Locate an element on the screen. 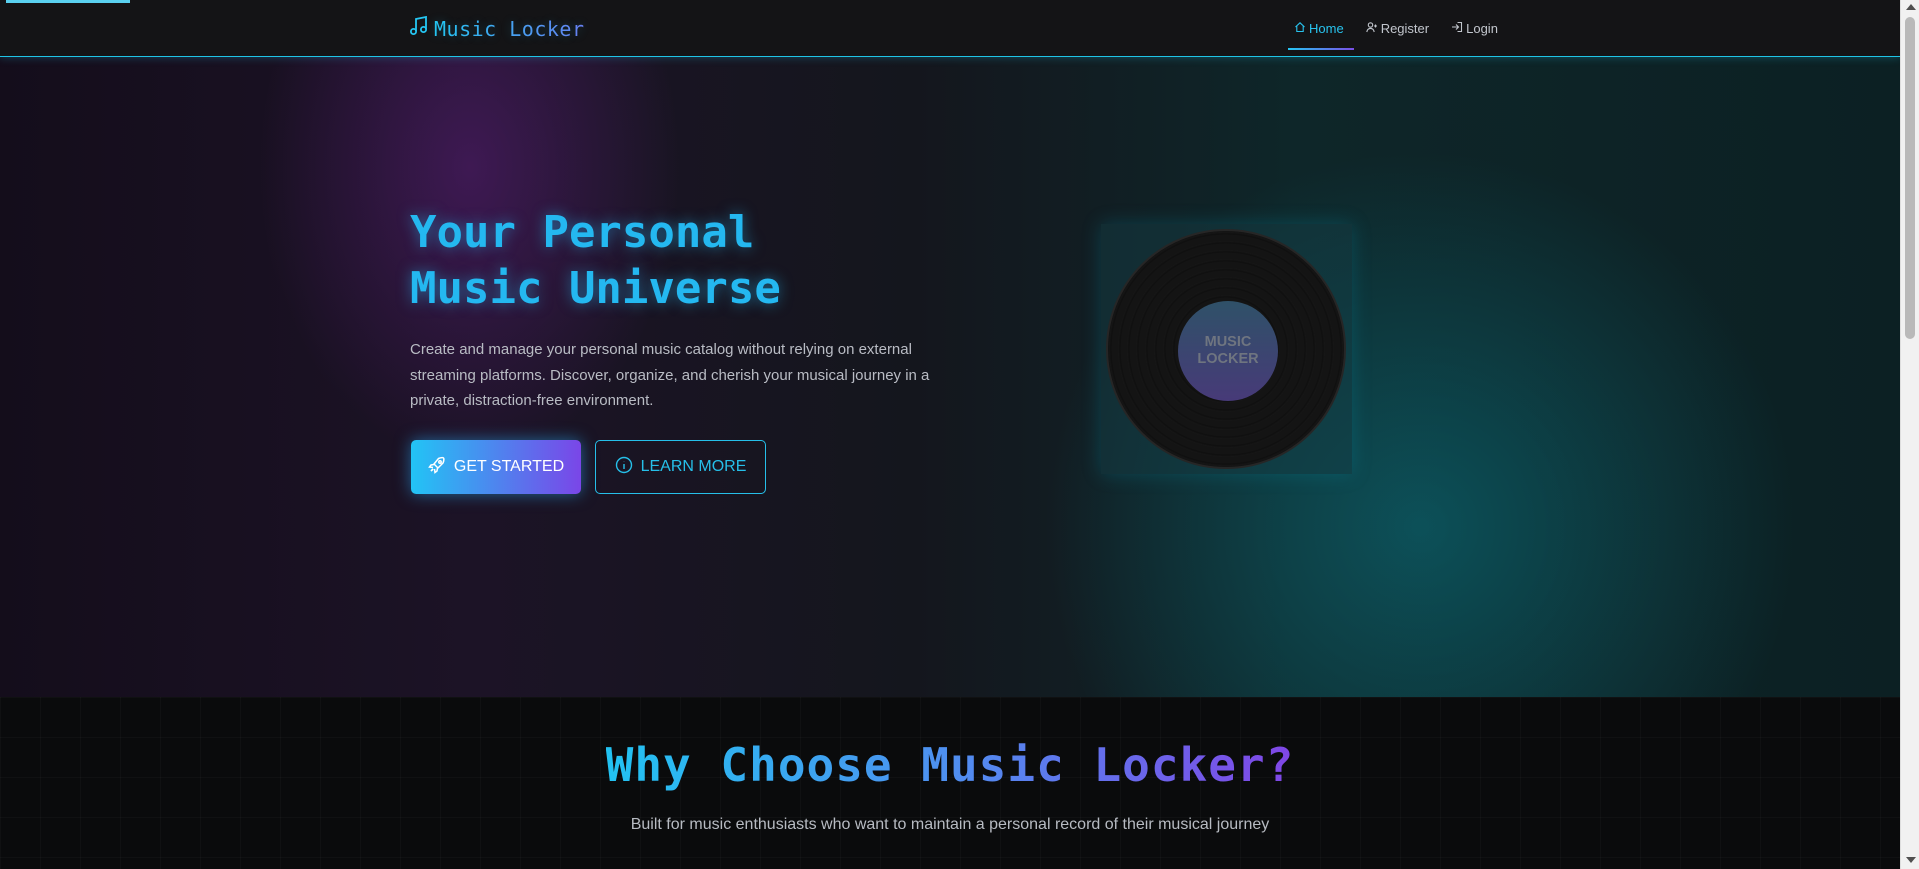 The width and height of the screenshot is (1919, 869). vinyl-record-icon: MUSIC LOCKER is located at coordinates (1226, 349).